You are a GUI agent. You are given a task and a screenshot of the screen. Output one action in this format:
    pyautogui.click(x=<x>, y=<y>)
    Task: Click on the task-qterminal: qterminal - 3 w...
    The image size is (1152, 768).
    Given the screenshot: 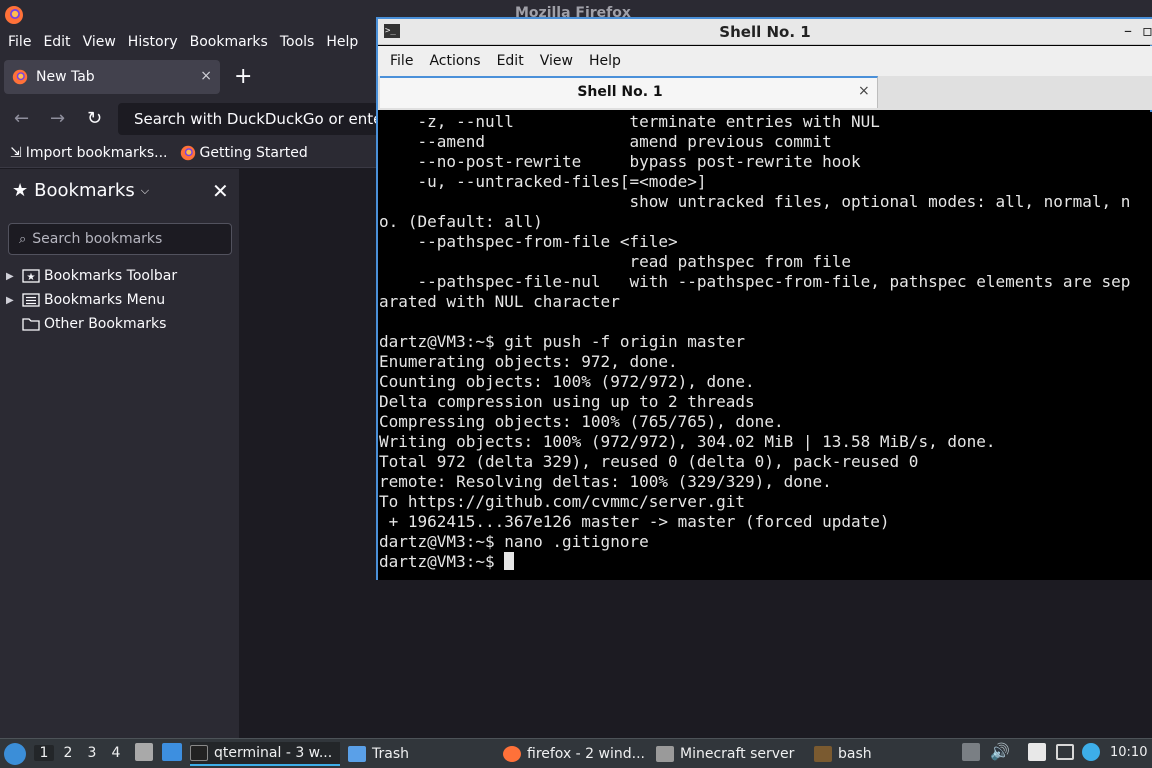 What is the action you would take?
    pyautogui.click(x=265, y=754)
    